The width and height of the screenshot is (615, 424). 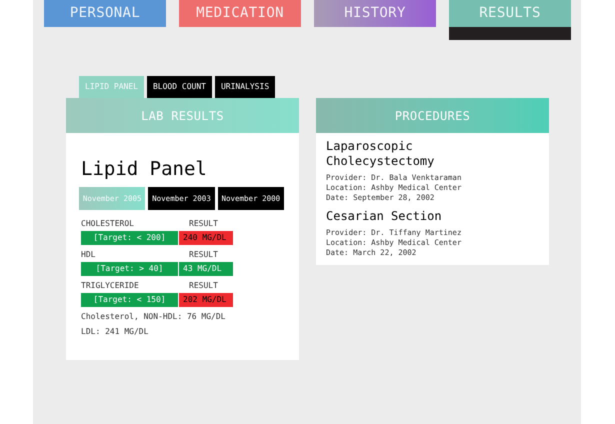 I want to click on lab-tab: LIPID PANEL, so click(x=111, y=87).